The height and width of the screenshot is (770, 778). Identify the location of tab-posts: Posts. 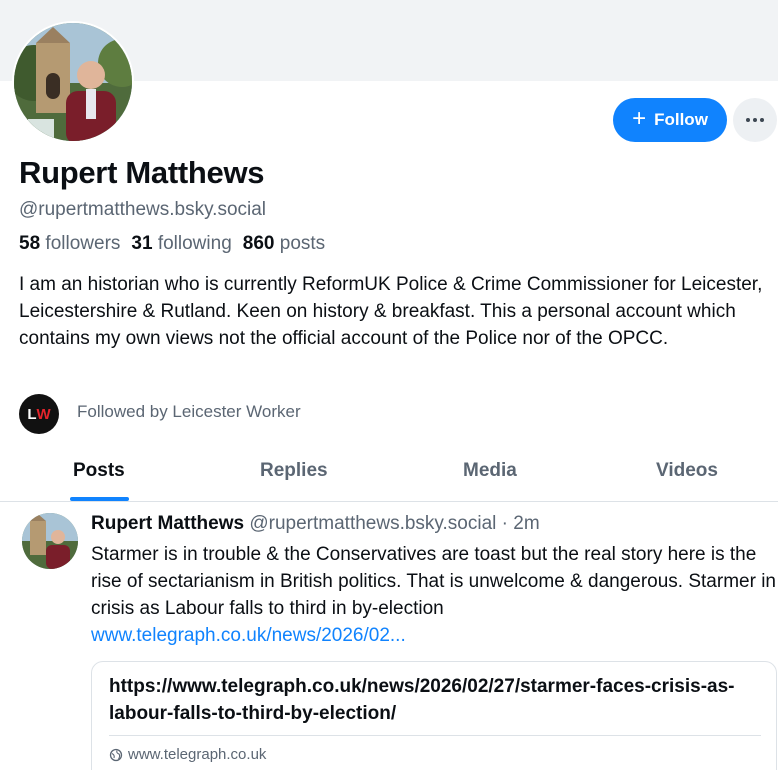
(99, 471).